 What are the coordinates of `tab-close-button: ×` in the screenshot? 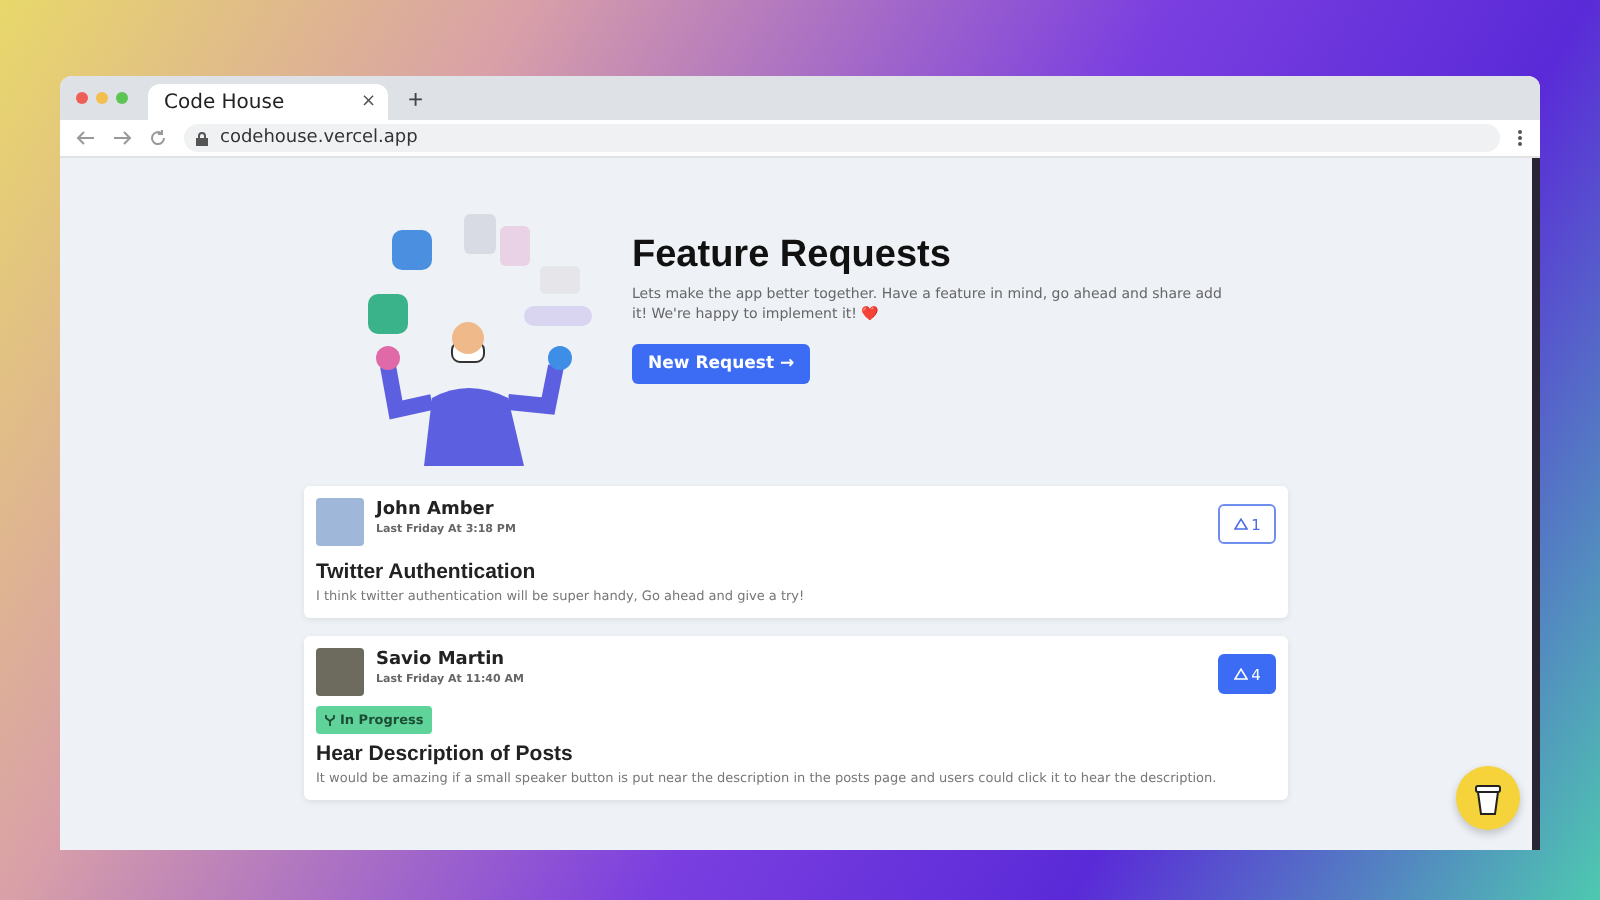 It's located at (368, 102).